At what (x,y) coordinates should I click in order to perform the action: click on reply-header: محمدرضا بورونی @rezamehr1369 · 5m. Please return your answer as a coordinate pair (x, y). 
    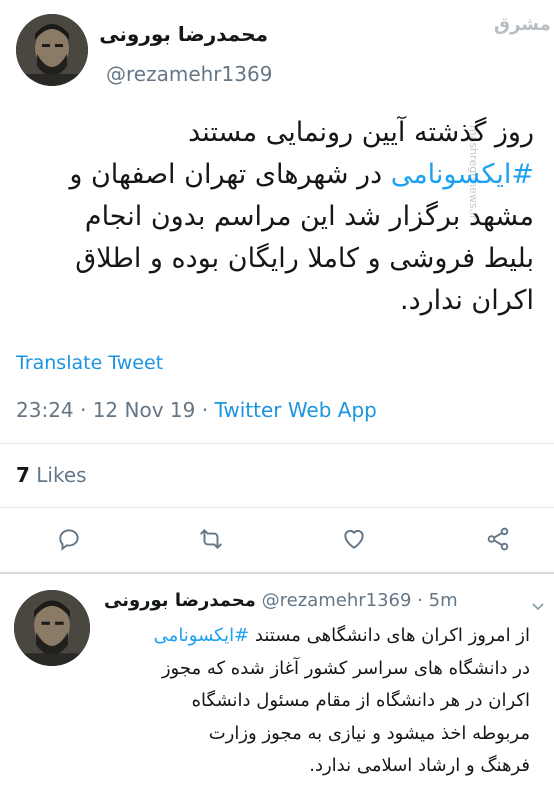
    Looking at the image, I should click on (319, 600).